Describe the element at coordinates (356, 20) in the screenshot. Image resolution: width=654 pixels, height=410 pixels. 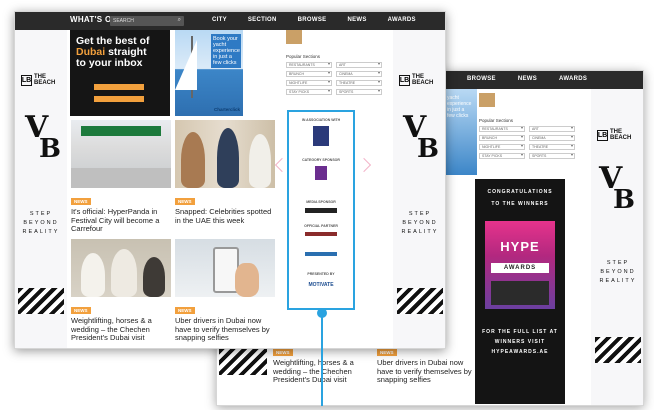
I see `nav-news: NEWS` at that location.